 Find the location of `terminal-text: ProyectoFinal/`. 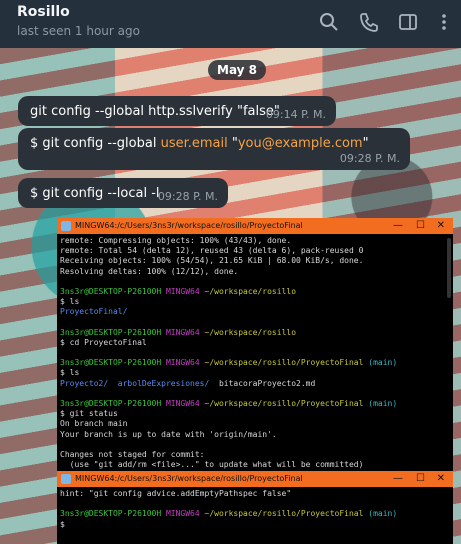

terminal-text: ProyectoFinal/ is located at coordinates (94, 312).